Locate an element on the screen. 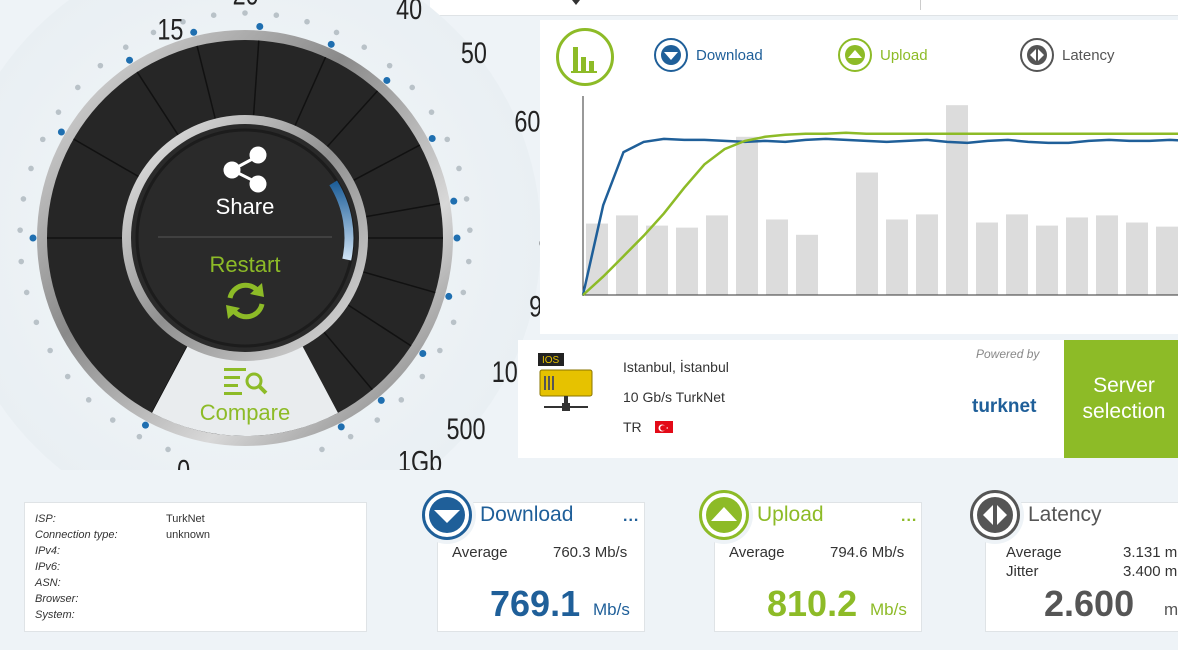 The width and height of the screenshot is (1178, 650). latency-bars is located at coordinates (882, 200).